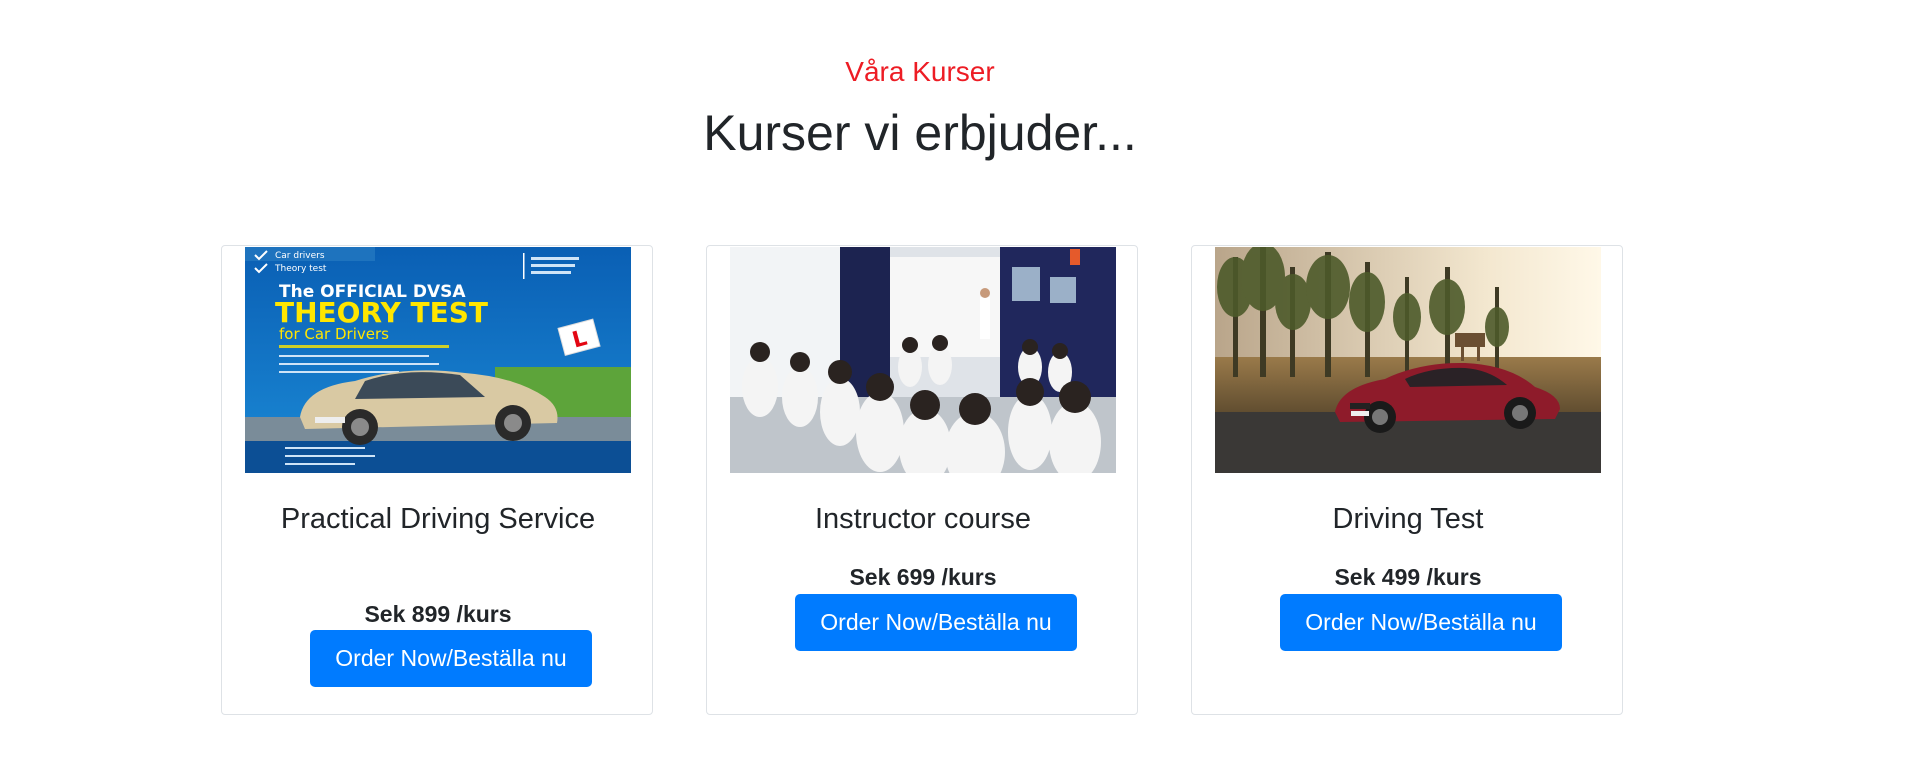 The width and height of the screenshot is (1905, 768). What do you see at coordinates (300, 256) in the screenshot?
I see `book-tag-car-drivers: Car drivers` at bounding box center [300, 256].